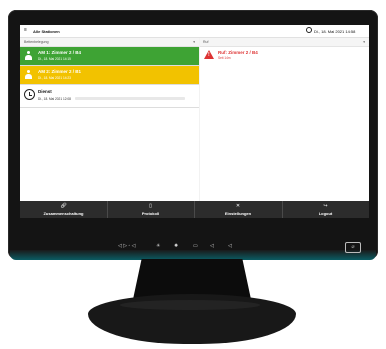 The height and width of the screenshot is (349, 386). Describe the element at coordinates (63, 206) in the screenshot. I see `link-icon: 🔗︎` at that location.